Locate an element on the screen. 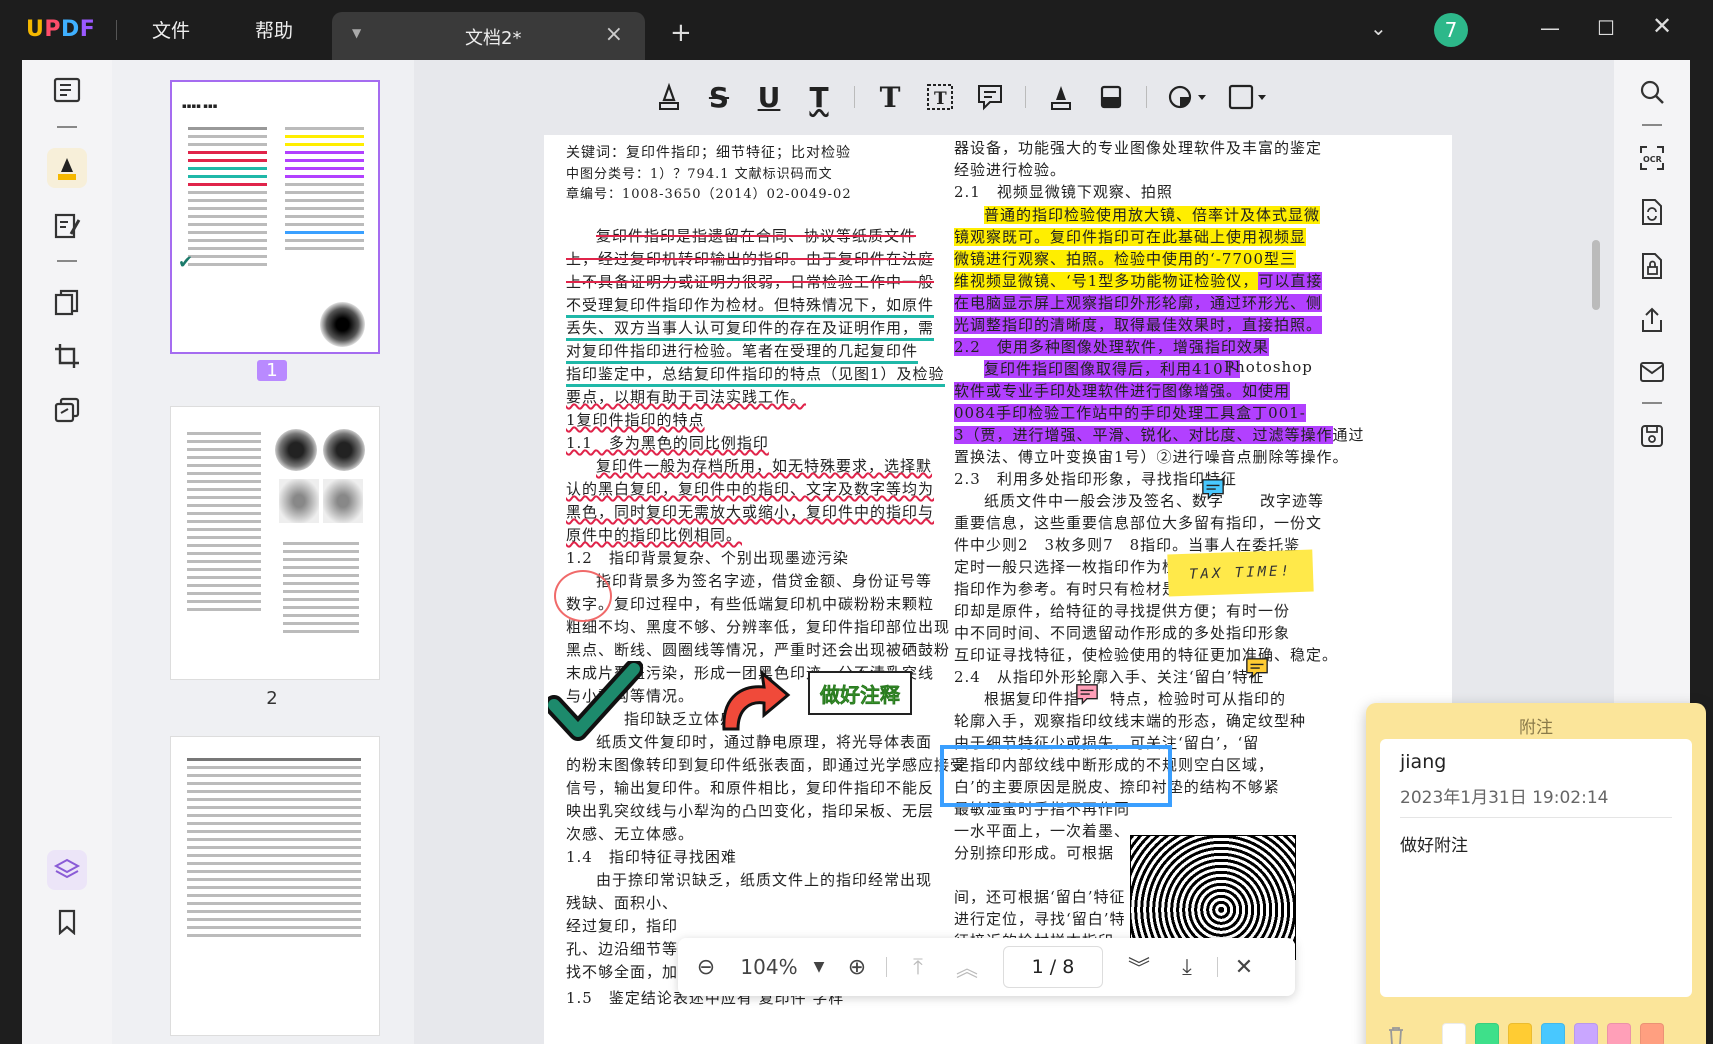 The height and width of the screenshot is (1044, 1713). next-page-button: ︾ is located at coordinates (1139, 967).